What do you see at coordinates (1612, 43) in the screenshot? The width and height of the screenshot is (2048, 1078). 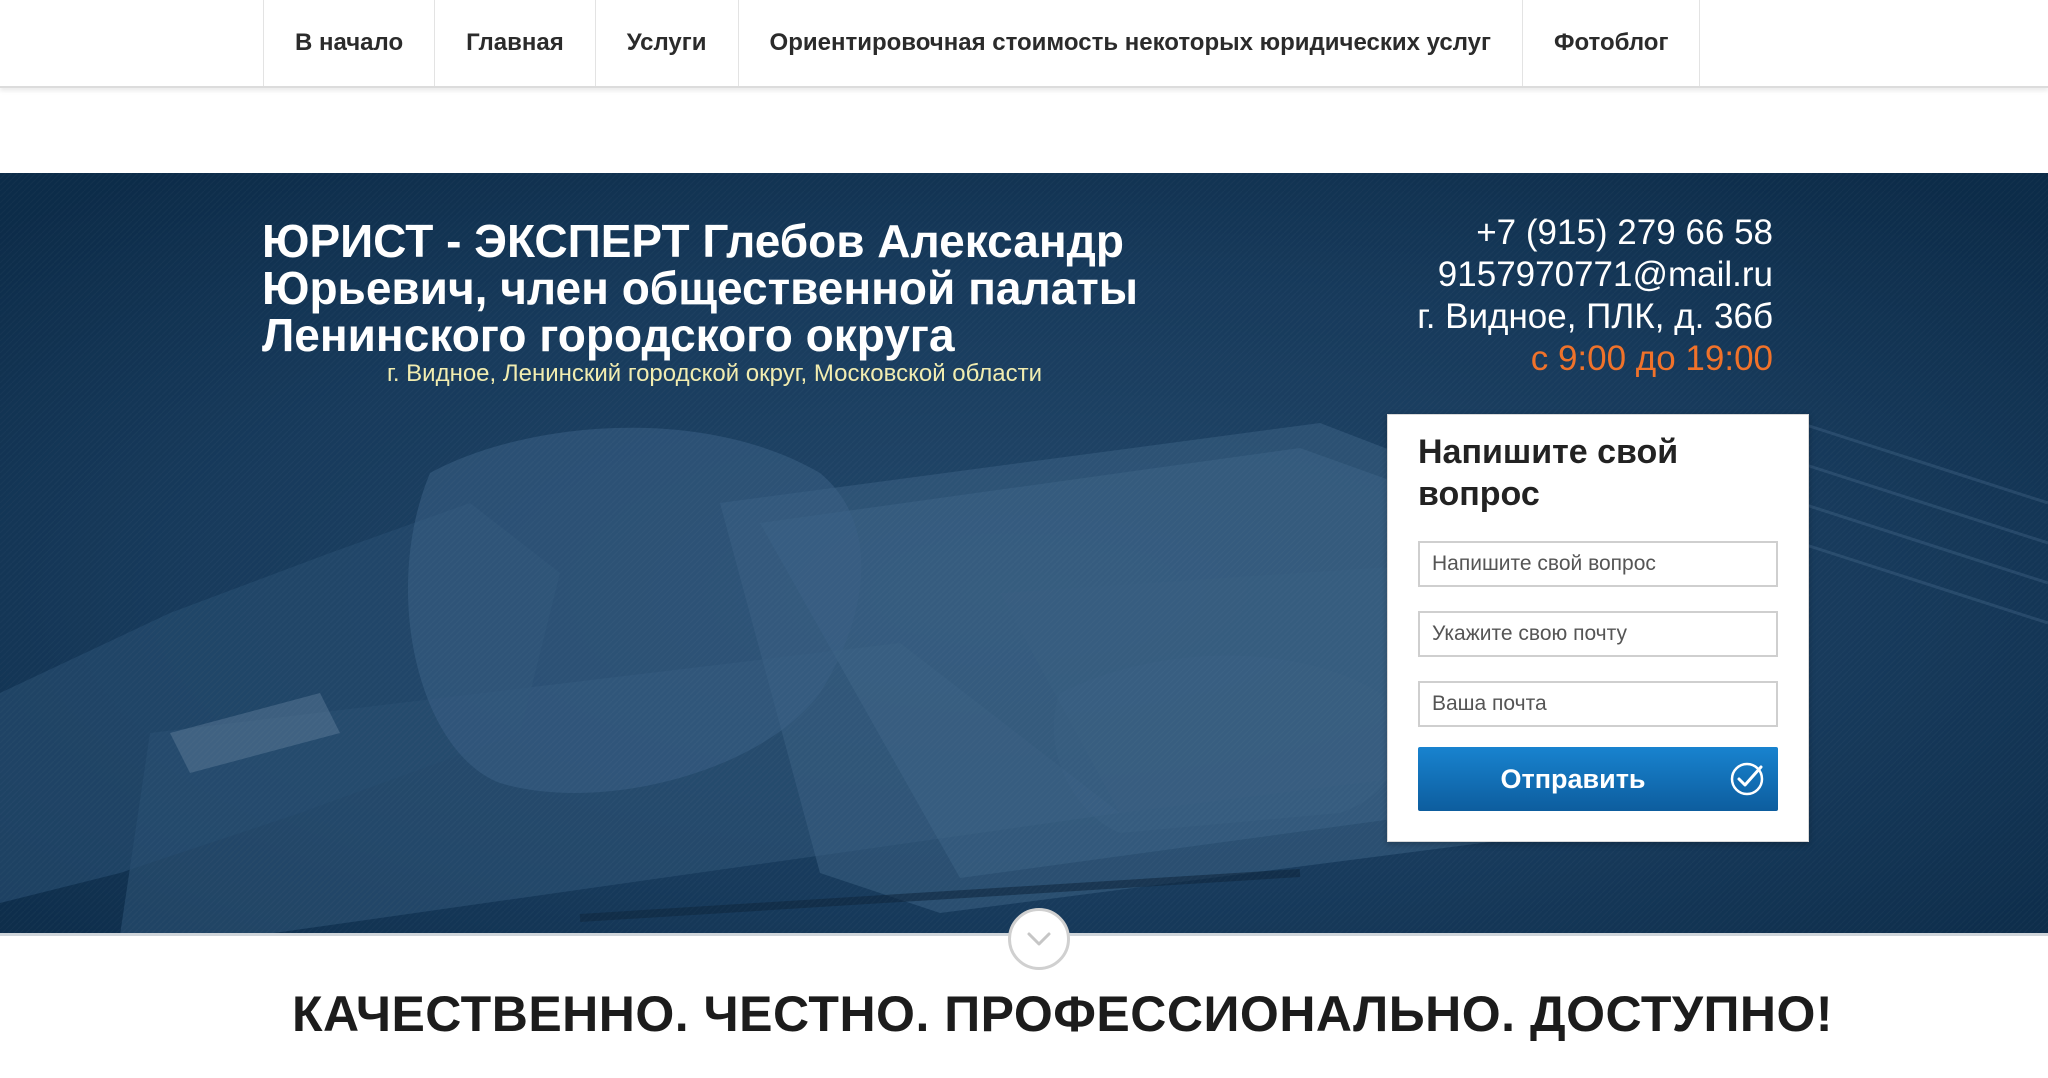 I see `nav-item-photoblog: Фотоблог` at bounding box center [1612, 43].